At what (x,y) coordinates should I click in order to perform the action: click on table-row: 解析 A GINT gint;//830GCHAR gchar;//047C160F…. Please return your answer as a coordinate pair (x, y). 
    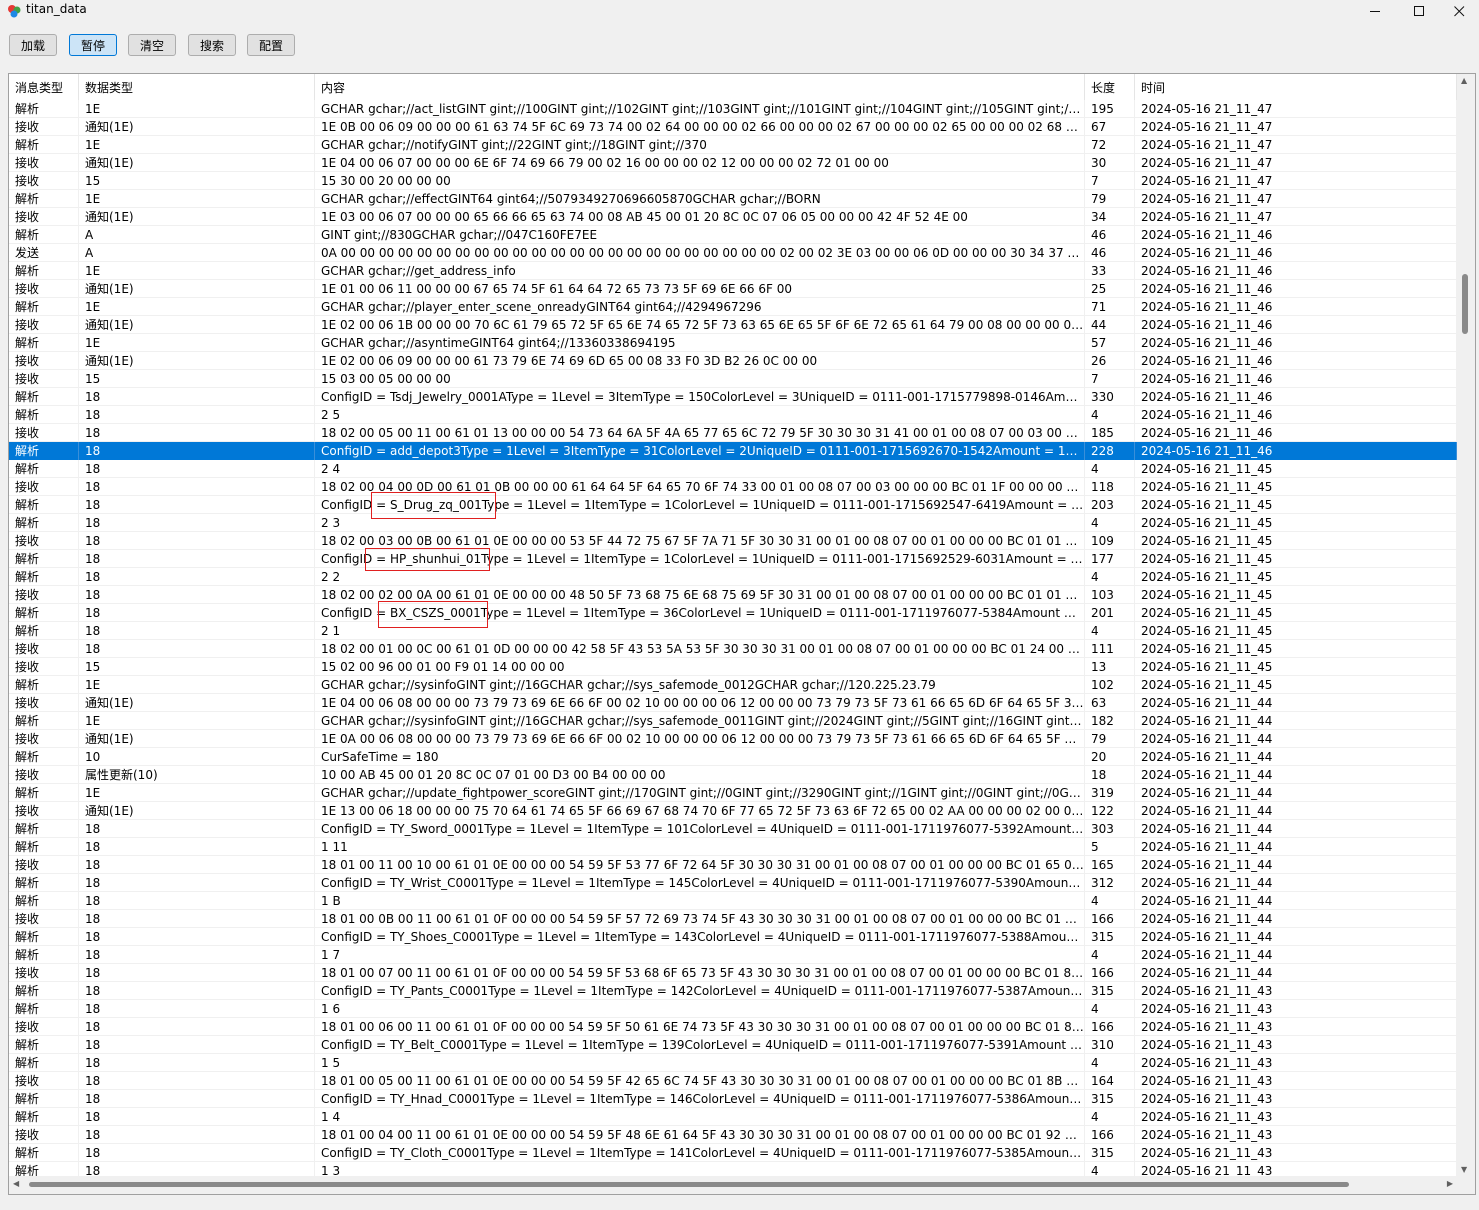
    Looking at the image, I should click on (733, 235).